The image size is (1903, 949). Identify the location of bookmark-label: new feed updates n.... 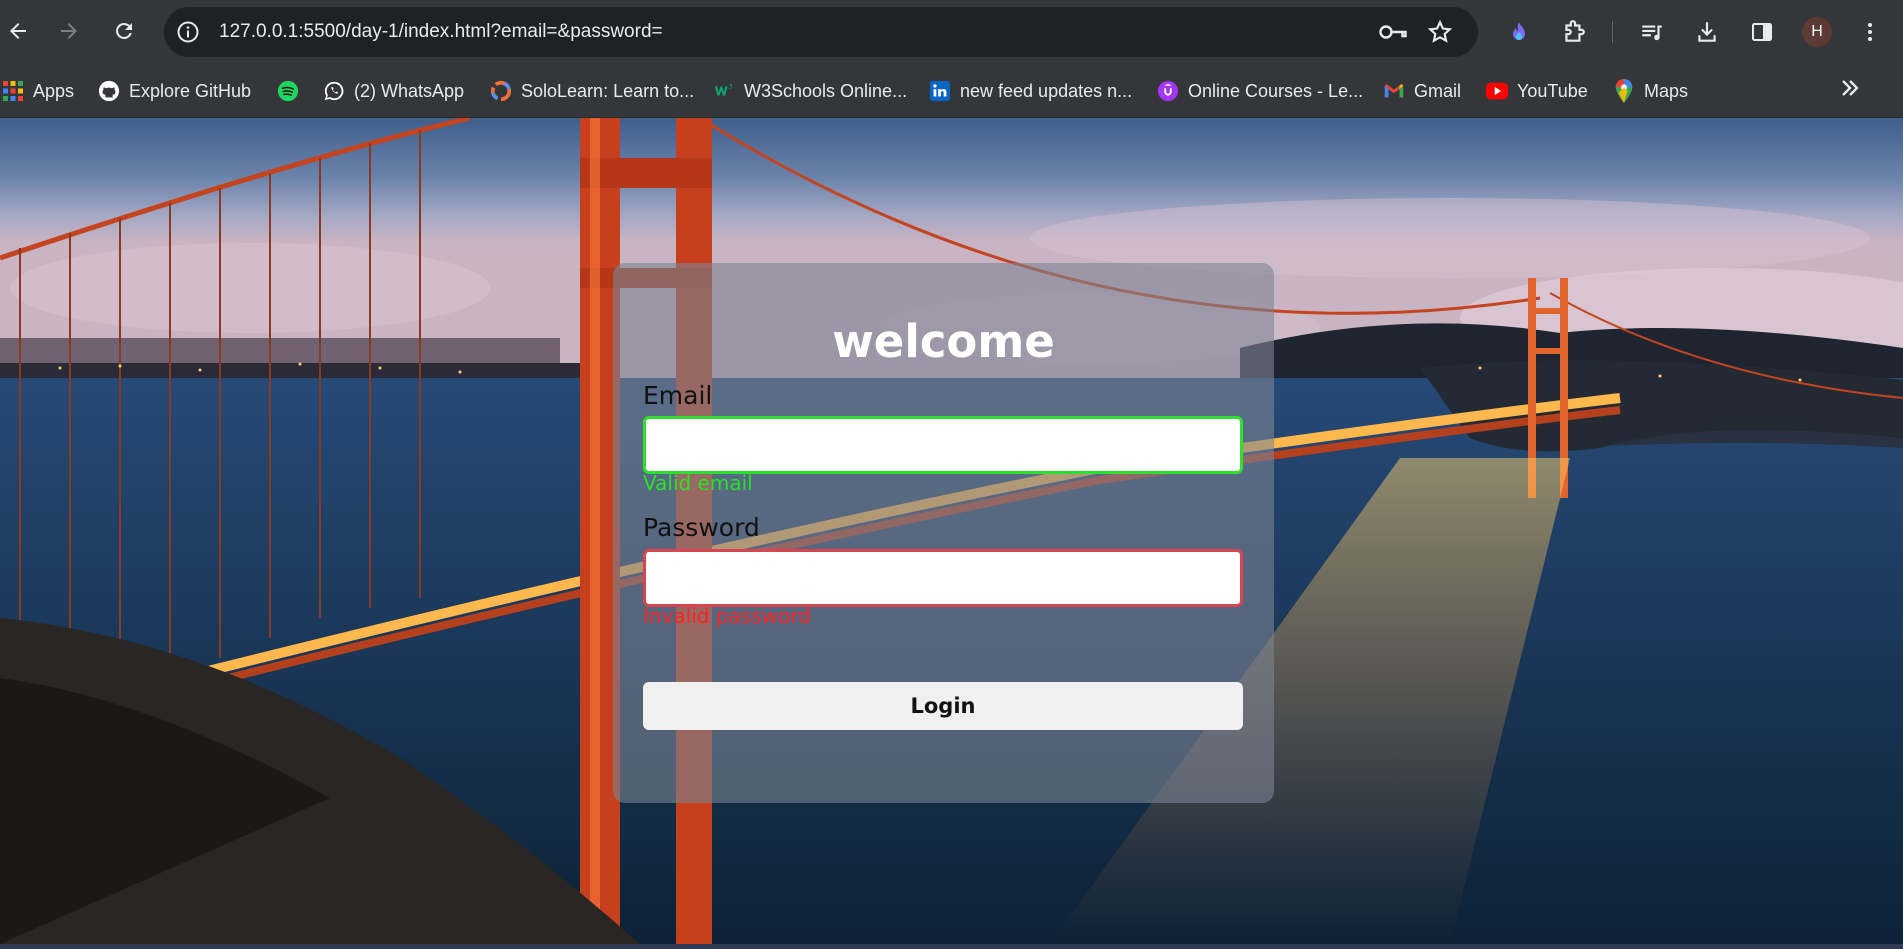
(1046, 90).